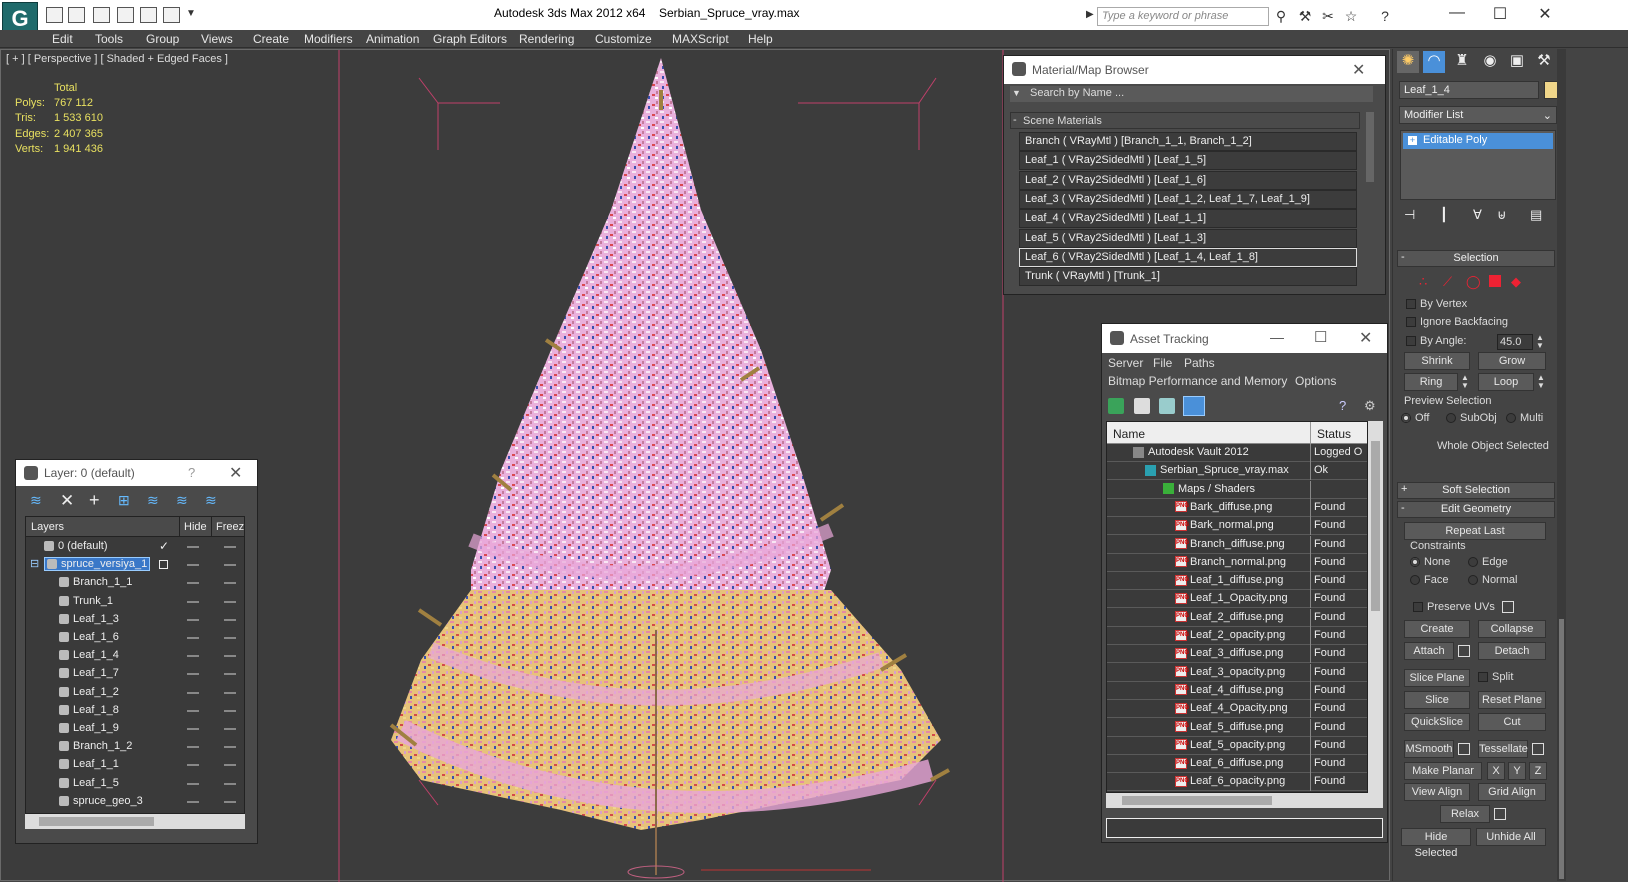 Image resolution: width=1628 pixels, height=882 pixels. I want to click on set-current-icon, so click(163, 565).